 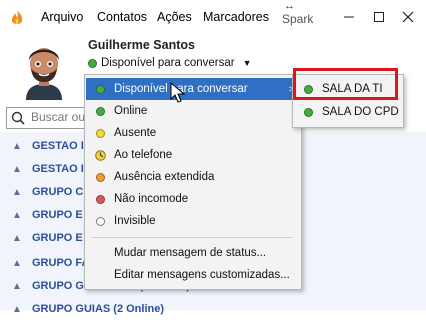 I want to click on online-dot-icon, so click(x=100, y=111).